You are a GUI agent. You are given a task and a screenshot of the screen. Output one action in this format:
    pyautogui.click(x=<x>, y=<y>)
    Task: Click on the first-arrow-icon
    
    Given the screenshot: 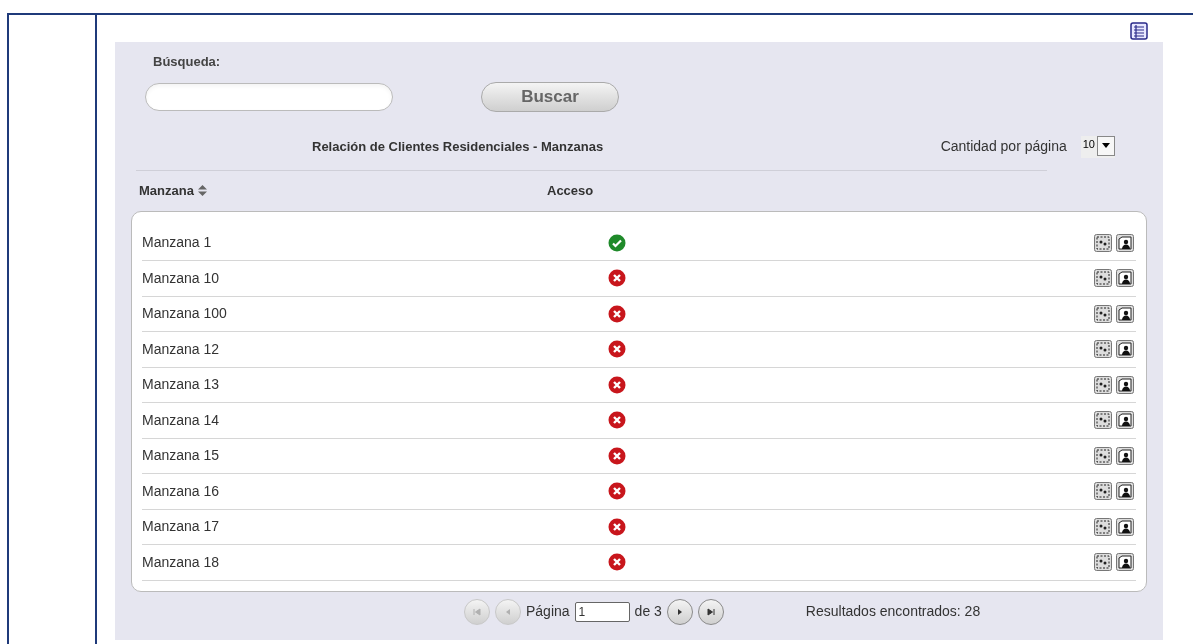 What is the action you would take?
    pyautogui.click(x=477, y=611)
    